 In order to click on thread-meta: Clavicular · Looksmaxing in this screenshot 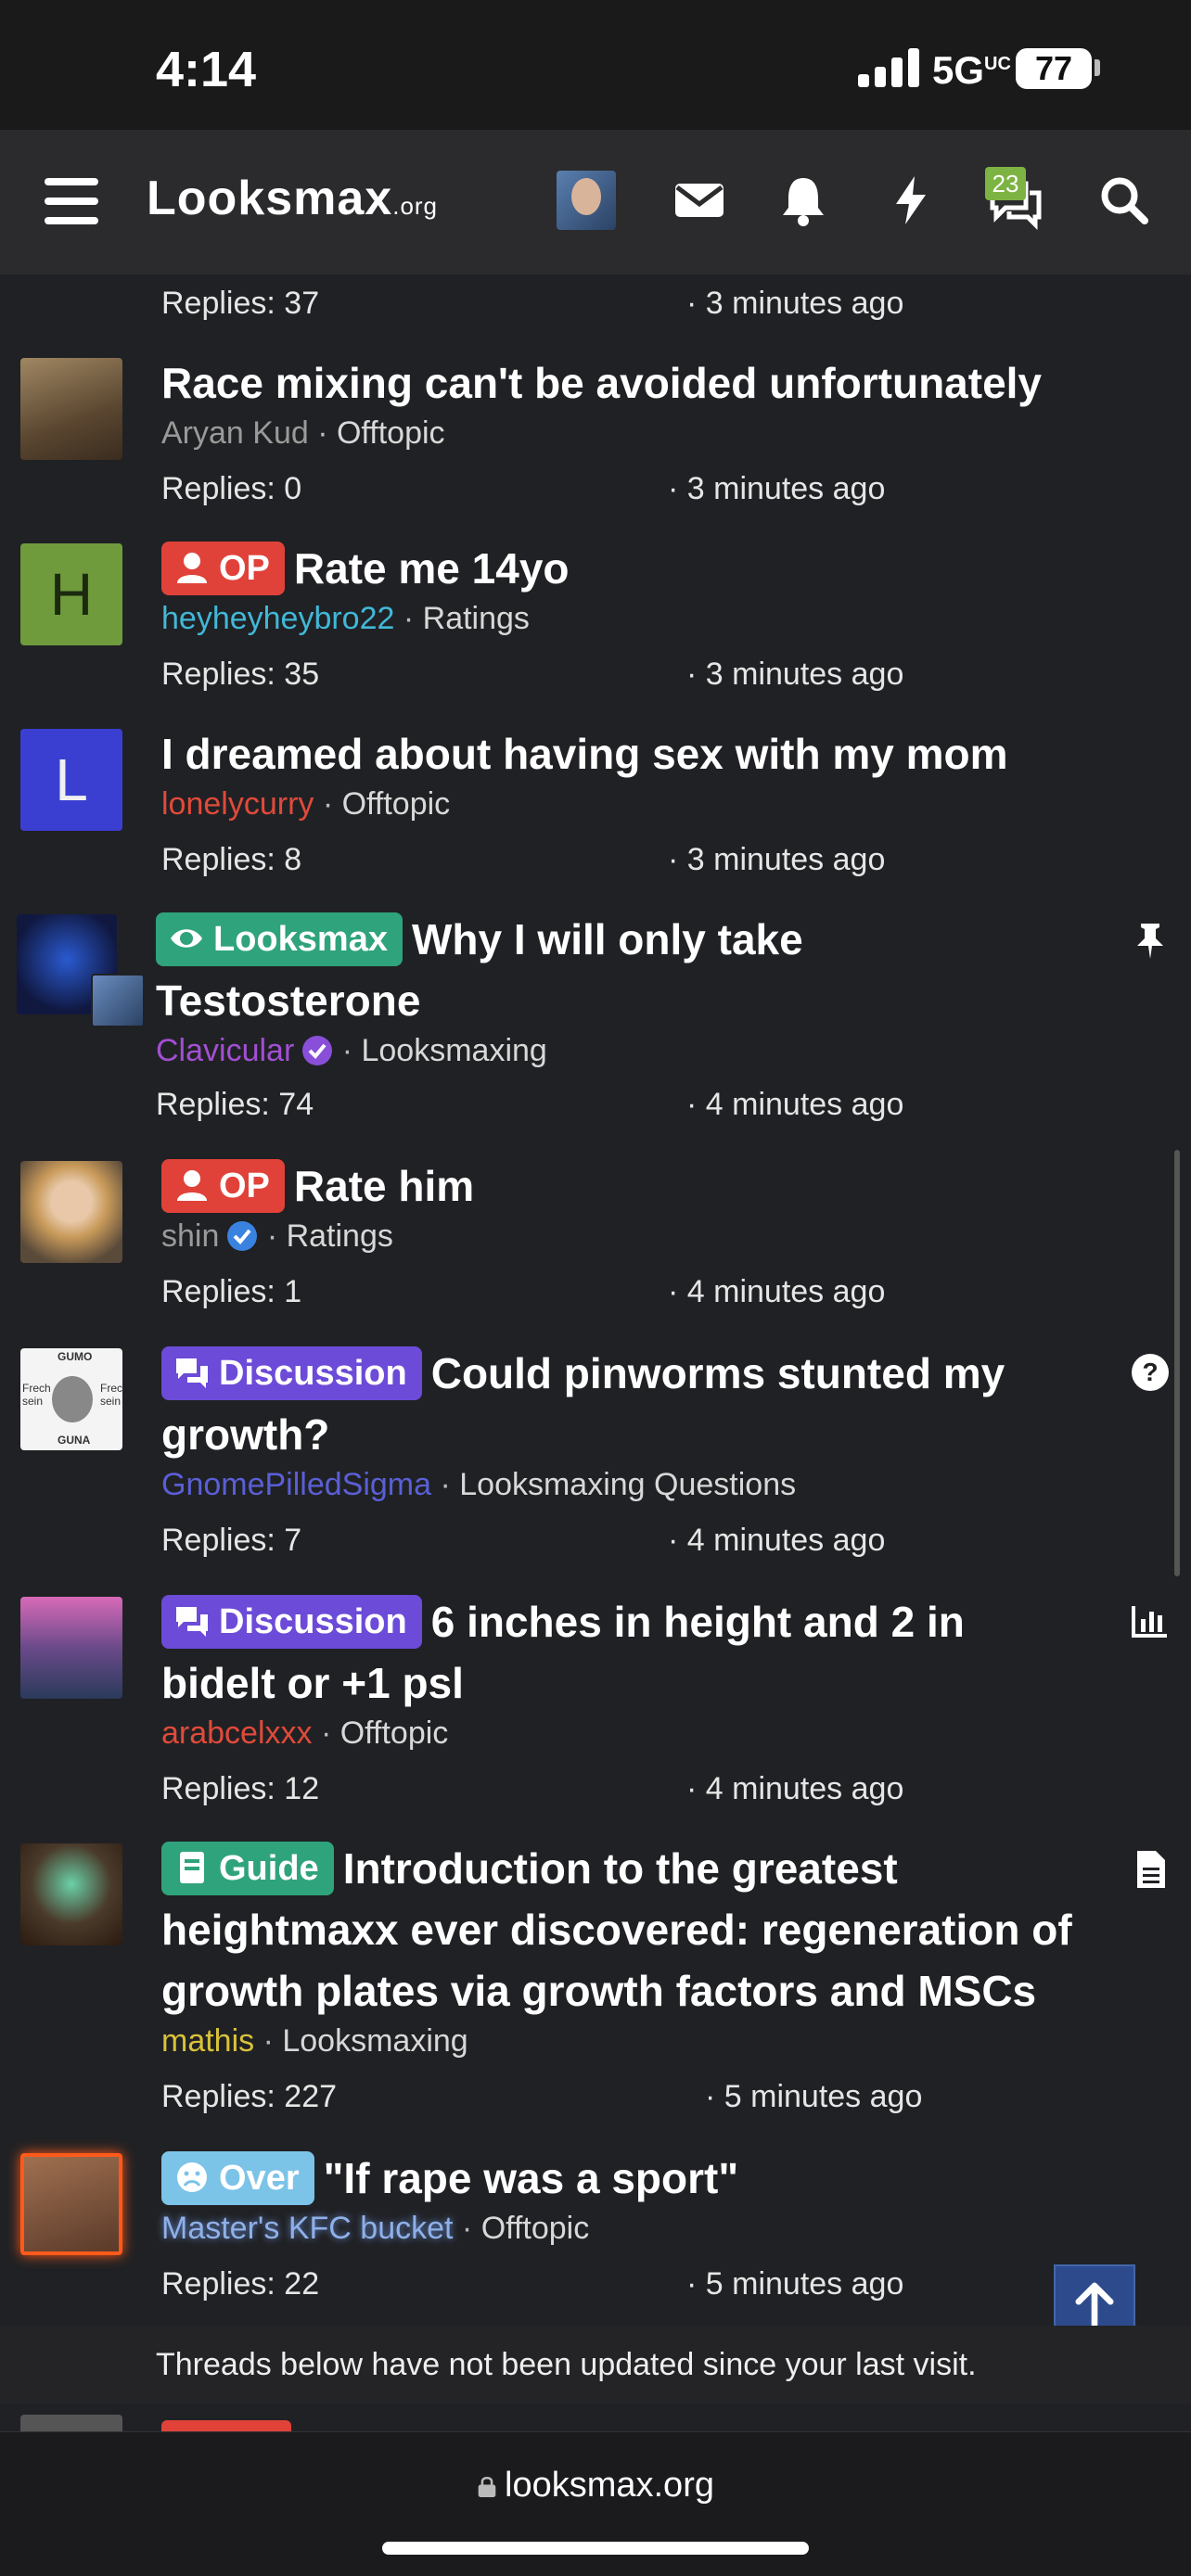, I will do `click(351, 1050)`.